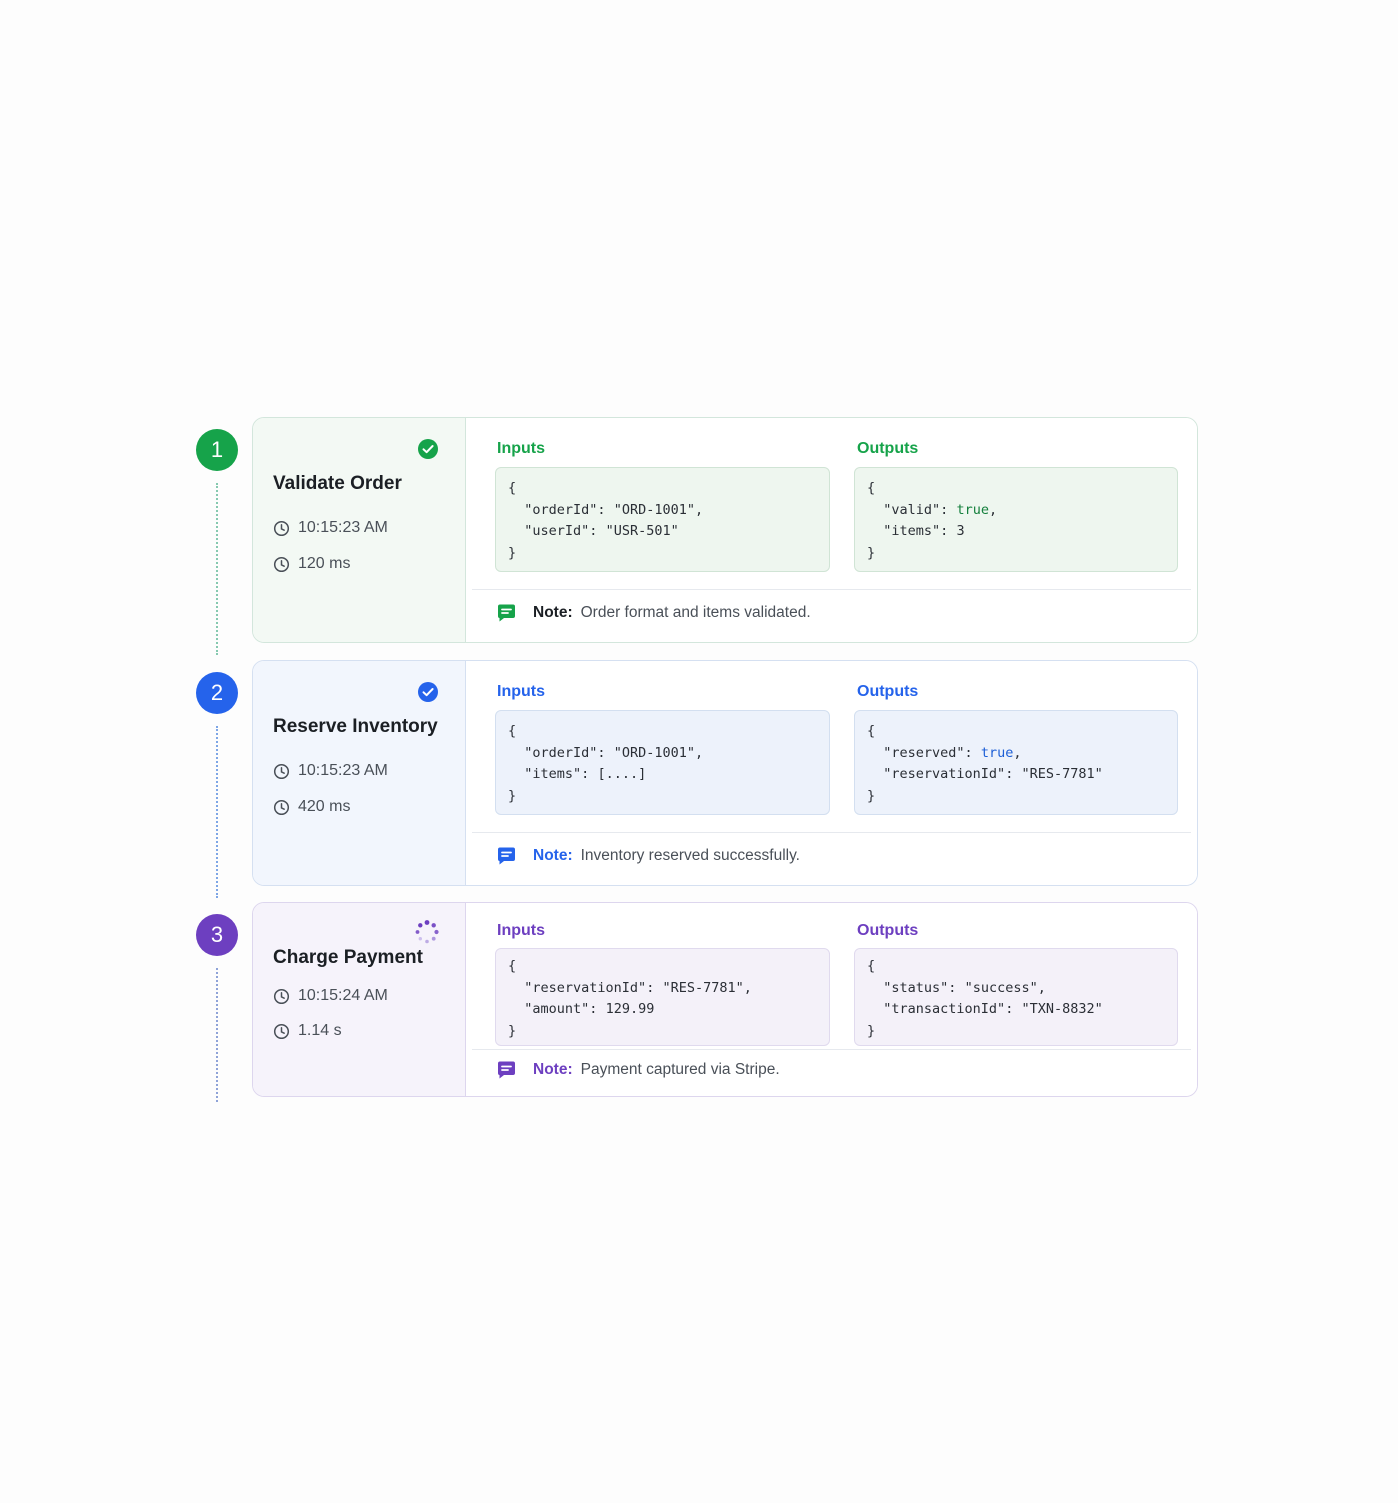 This screenshot has height=1503, width=1398. I want to click on step-note: Note: Order format and items validated., so click(653, 613).